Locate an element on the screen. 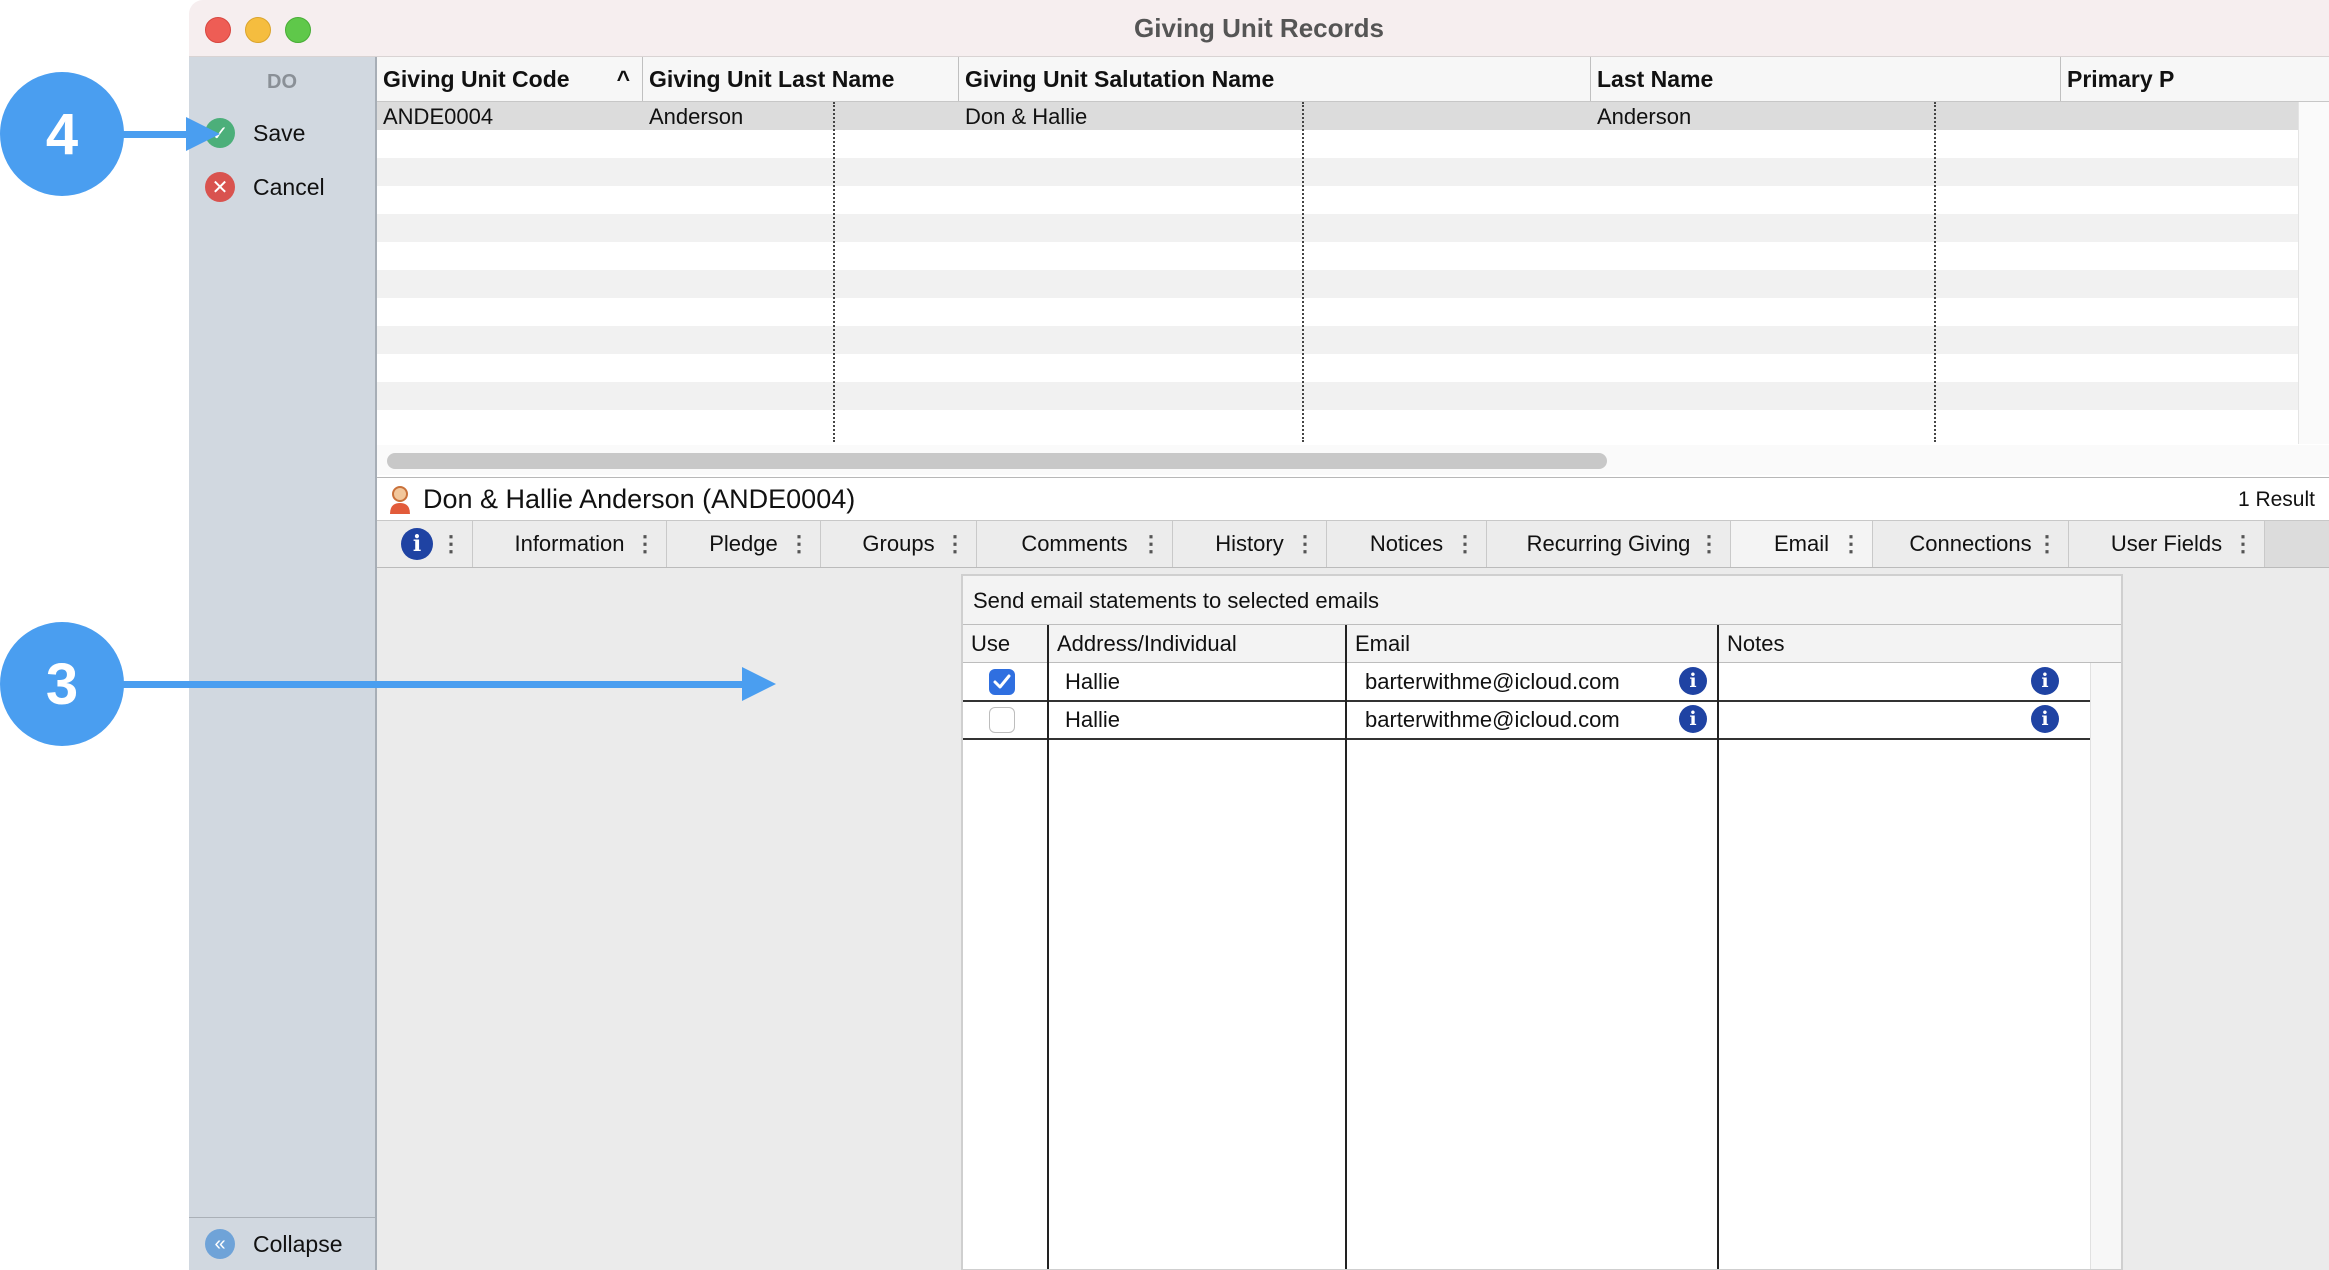 Image resolution: width=2329 pixels, height=1270 pixels. do-section-label: DO is located at coordinates (282, 82).